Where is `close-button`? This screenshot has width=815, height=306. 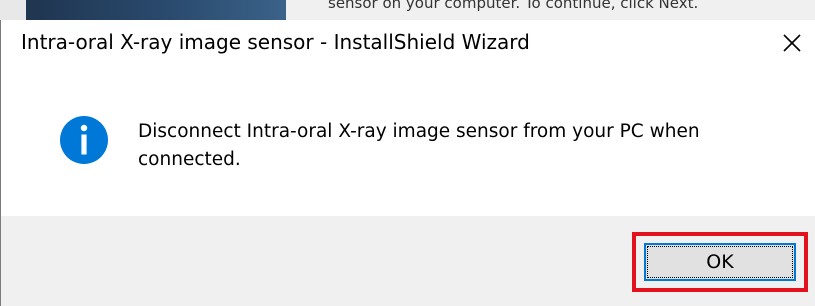 close-button is located at coordinates (792, 43).